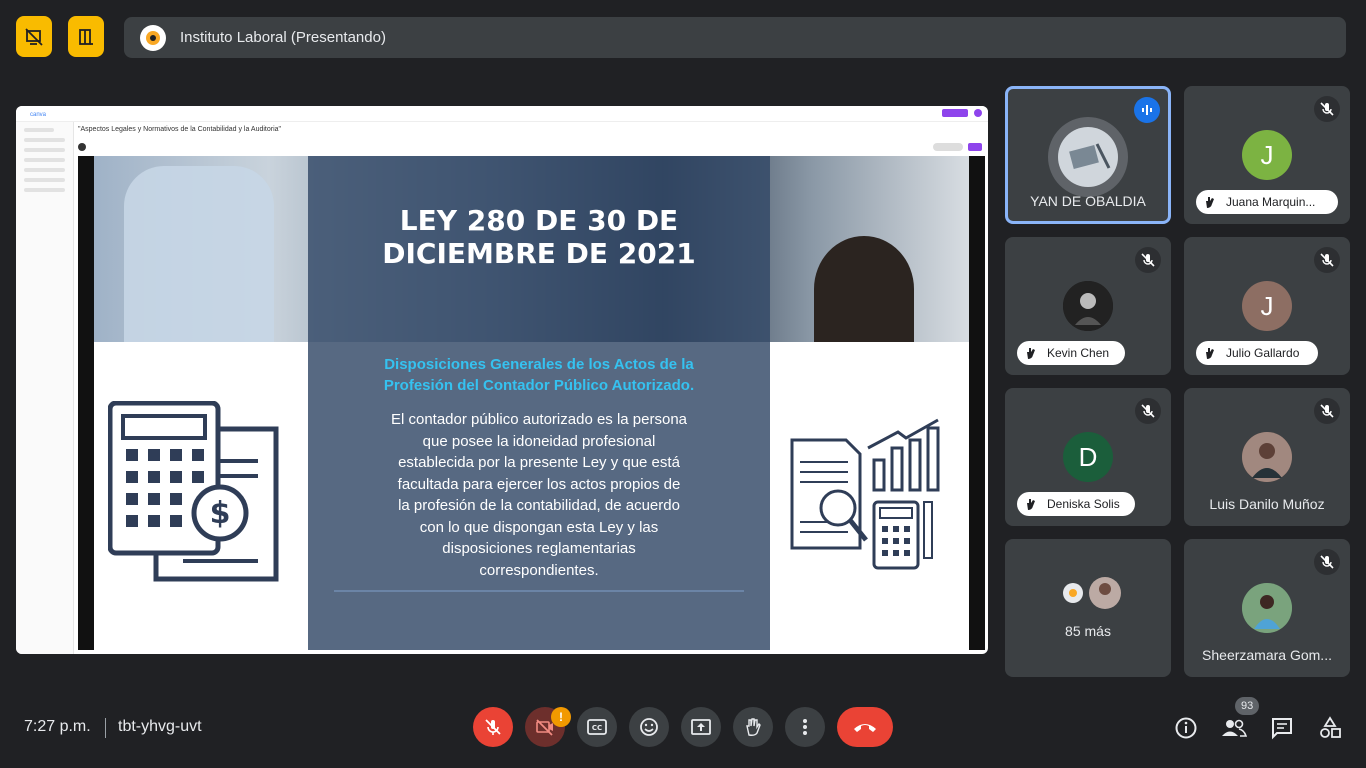 The width and height of the screenshot is (1366, 768). I want to click on more-participants-count: 85 más, so click(1088, 631).